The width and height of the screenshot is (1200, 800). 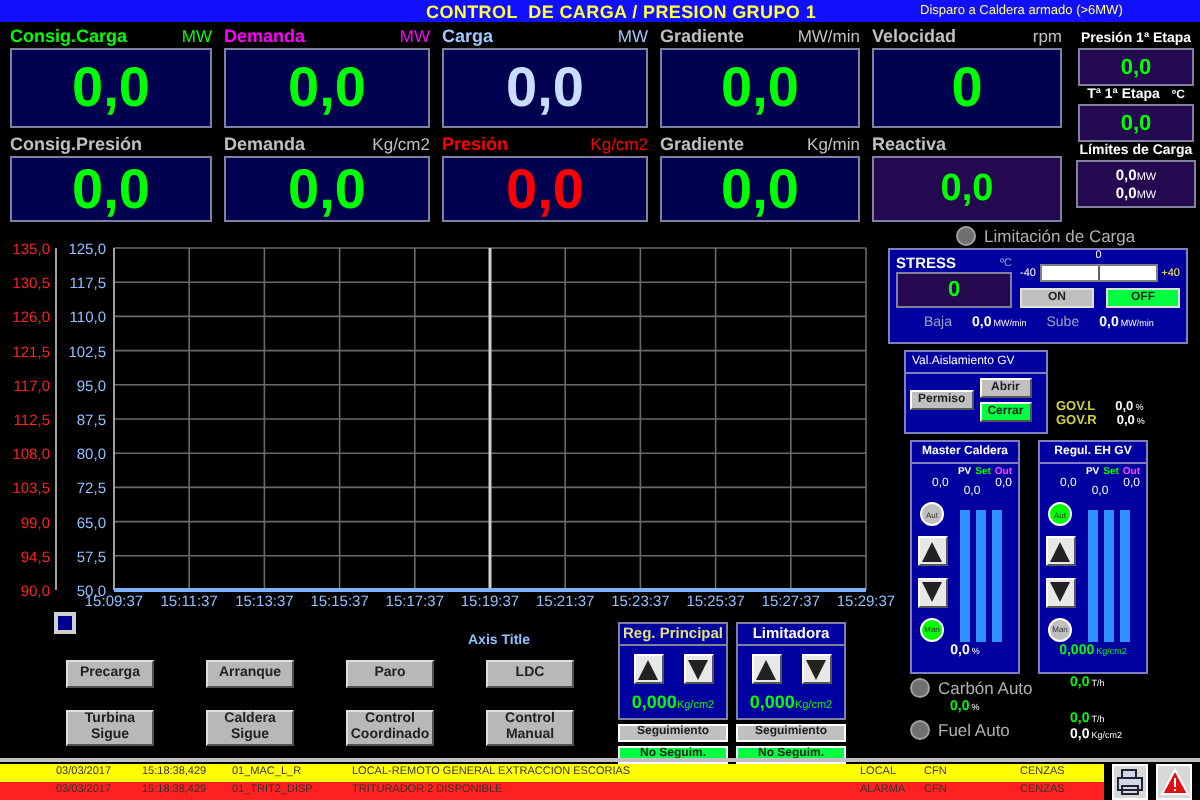 I want to click on printer-button, so click(x=1130, y=781).